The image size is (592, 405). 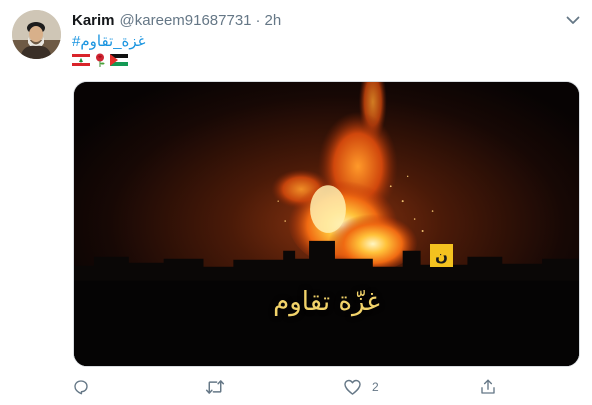 What do you see at coordinates (352, 387) in the screenshot?
I see `heart-icon` at bounding box center [352, 387].